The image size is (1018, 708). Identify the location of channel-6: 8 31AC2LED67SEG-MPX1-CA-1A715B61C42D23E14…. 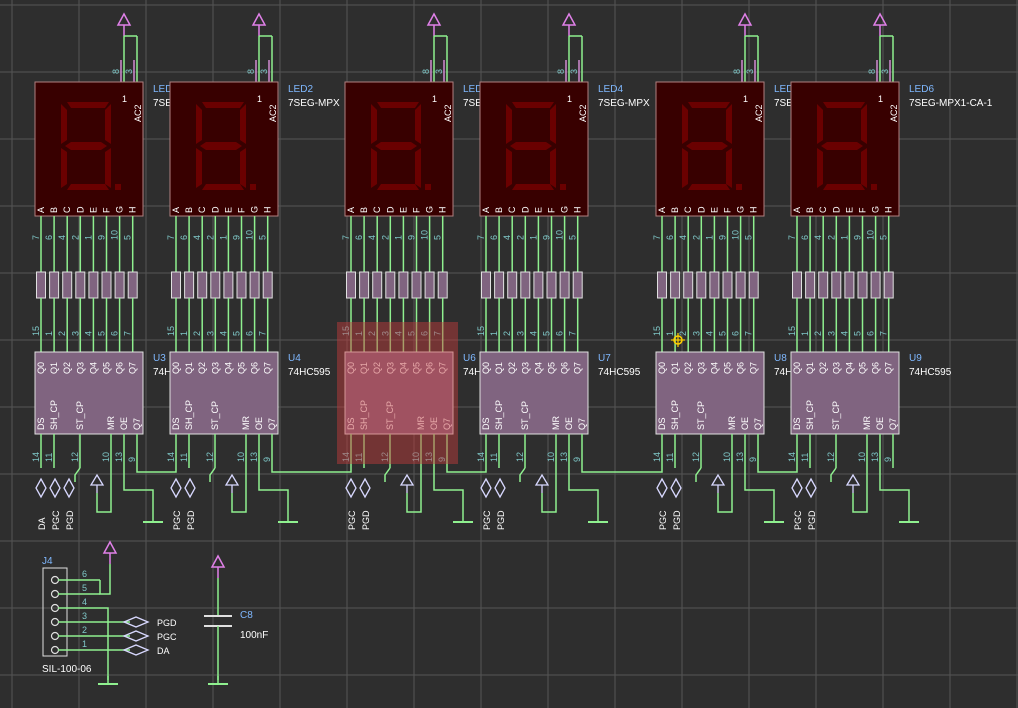
(890, 271).